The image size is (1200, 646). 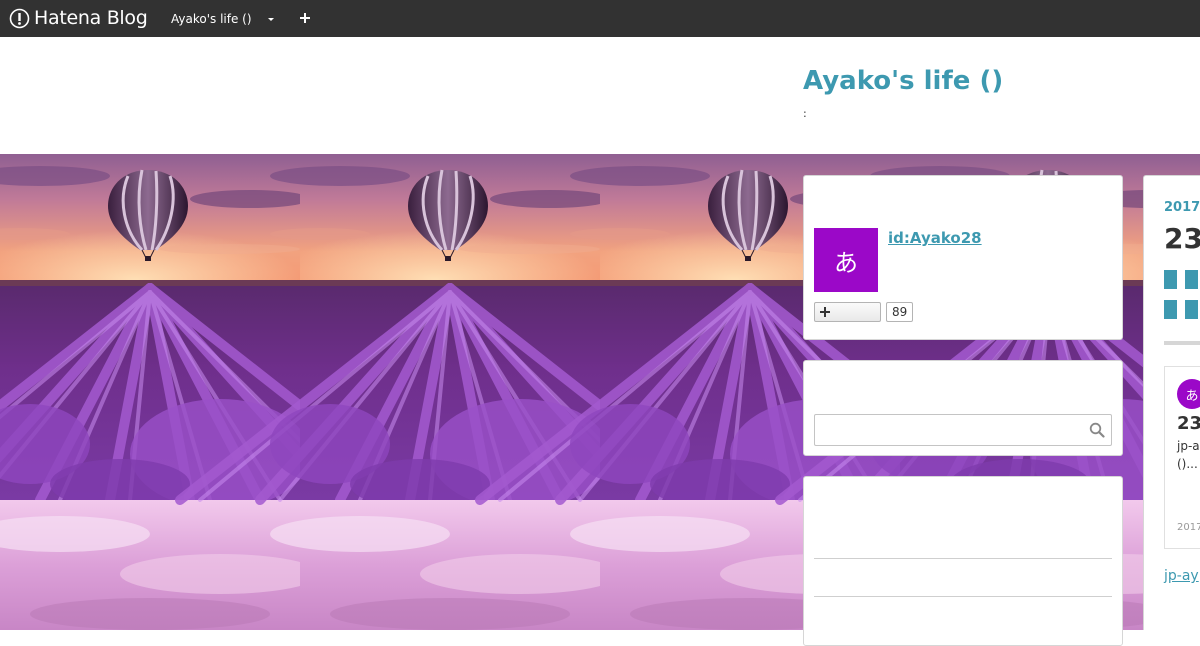 What do you see at coordinates (949, 430) in the screenshot?
I see `search-input` at bounding box center [949, 430].